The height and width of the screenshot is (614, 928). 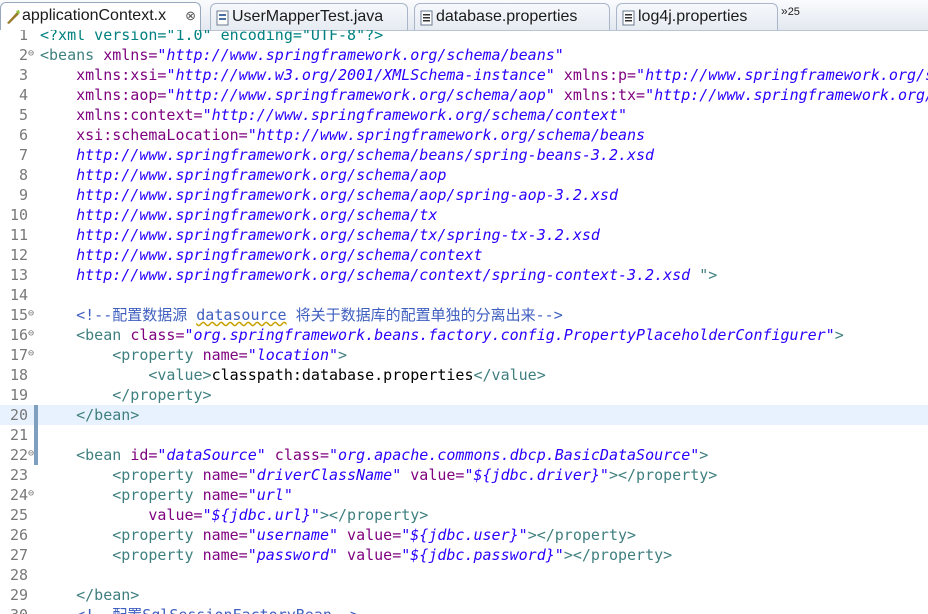 I want to click on code-token: "username", so click(x=293, y=535).